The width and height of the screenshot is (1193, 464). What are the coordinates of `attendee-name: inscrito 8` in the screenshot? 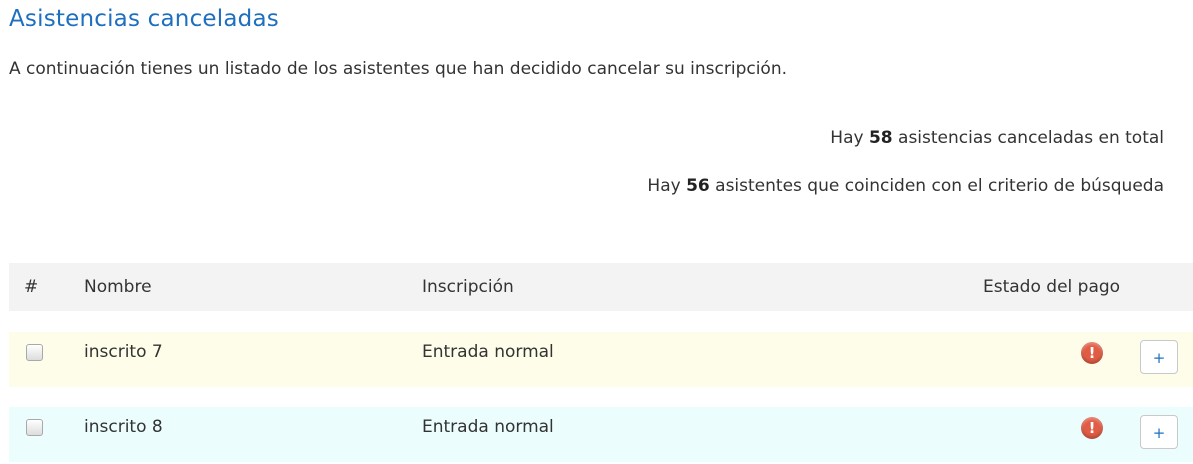 It's located at (123, 427).